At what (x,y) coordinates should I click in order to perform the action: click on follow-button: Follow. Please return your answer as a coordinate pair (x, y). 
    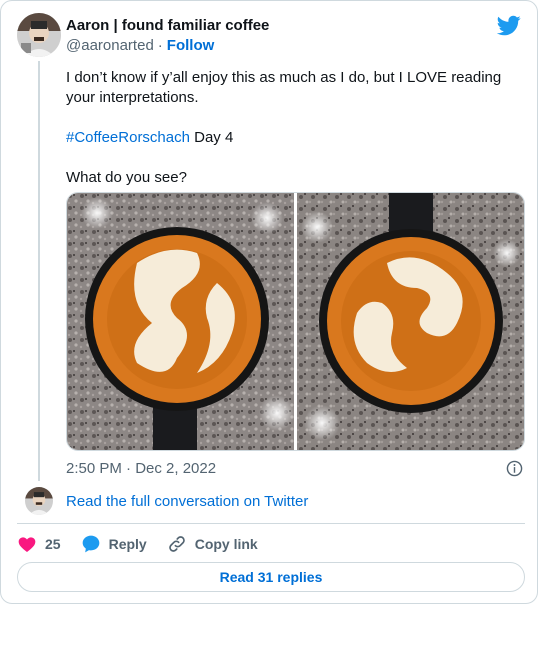
    Looking at the image, I should click on (191, 45).